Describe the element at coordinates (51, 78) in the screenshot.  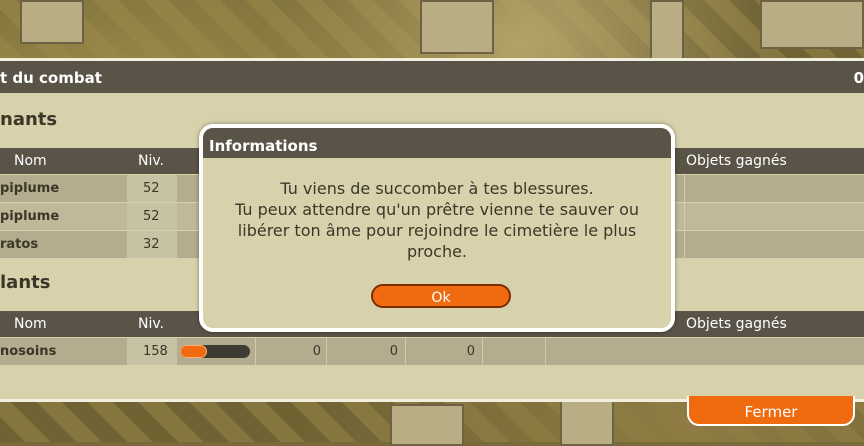
I see `panel-title: t du combat` at that location.